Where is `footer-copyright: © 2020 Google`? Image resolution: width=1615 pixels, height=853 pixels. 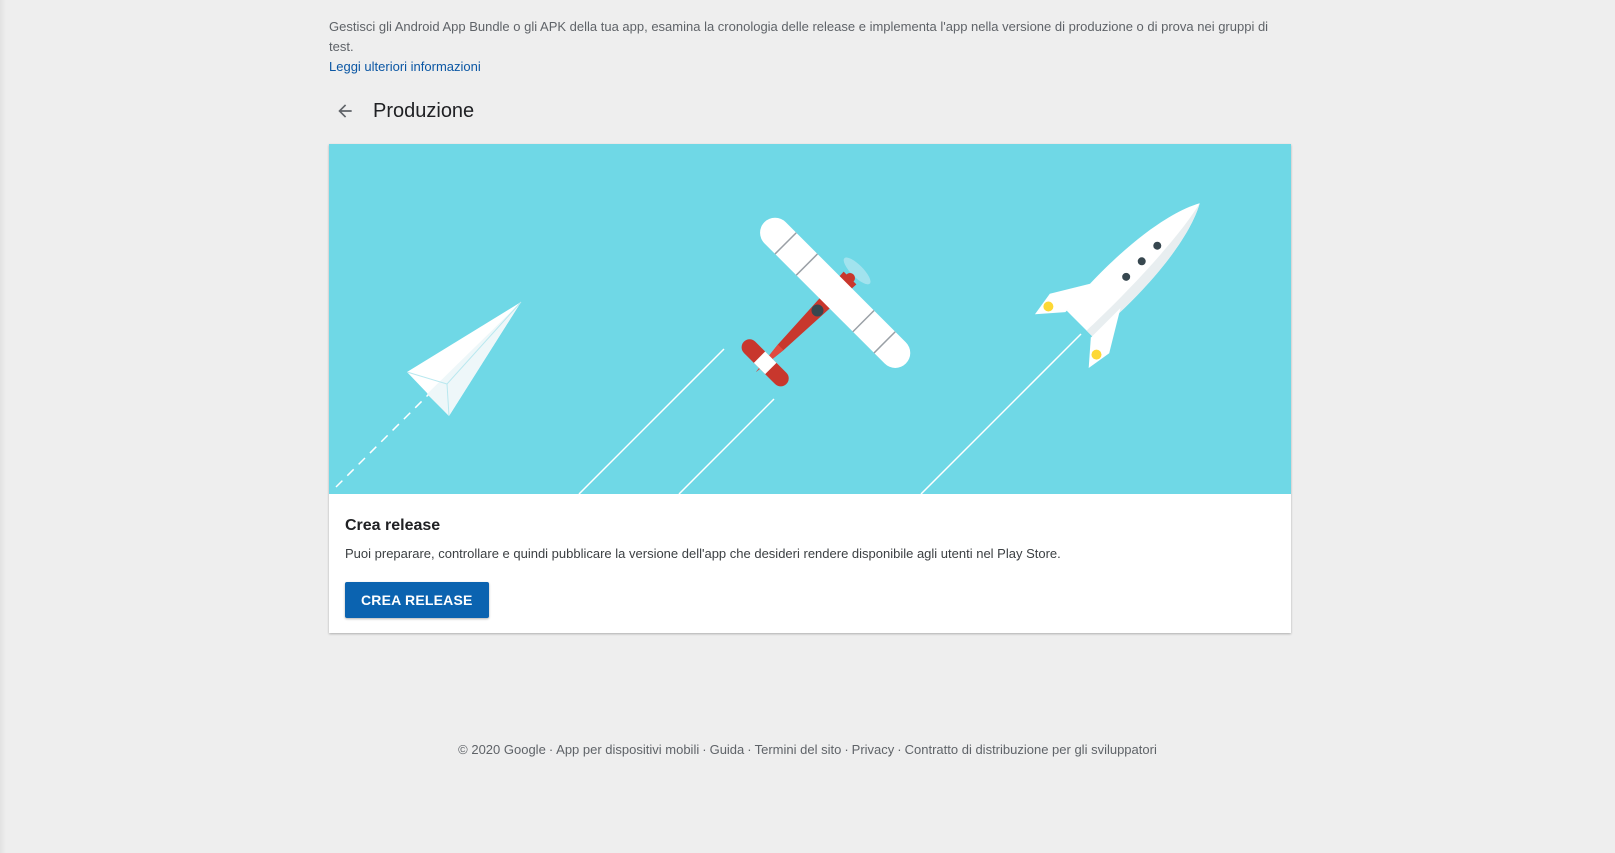
footer-copyright: © 2020 Google is located at coordinates (502, 749).